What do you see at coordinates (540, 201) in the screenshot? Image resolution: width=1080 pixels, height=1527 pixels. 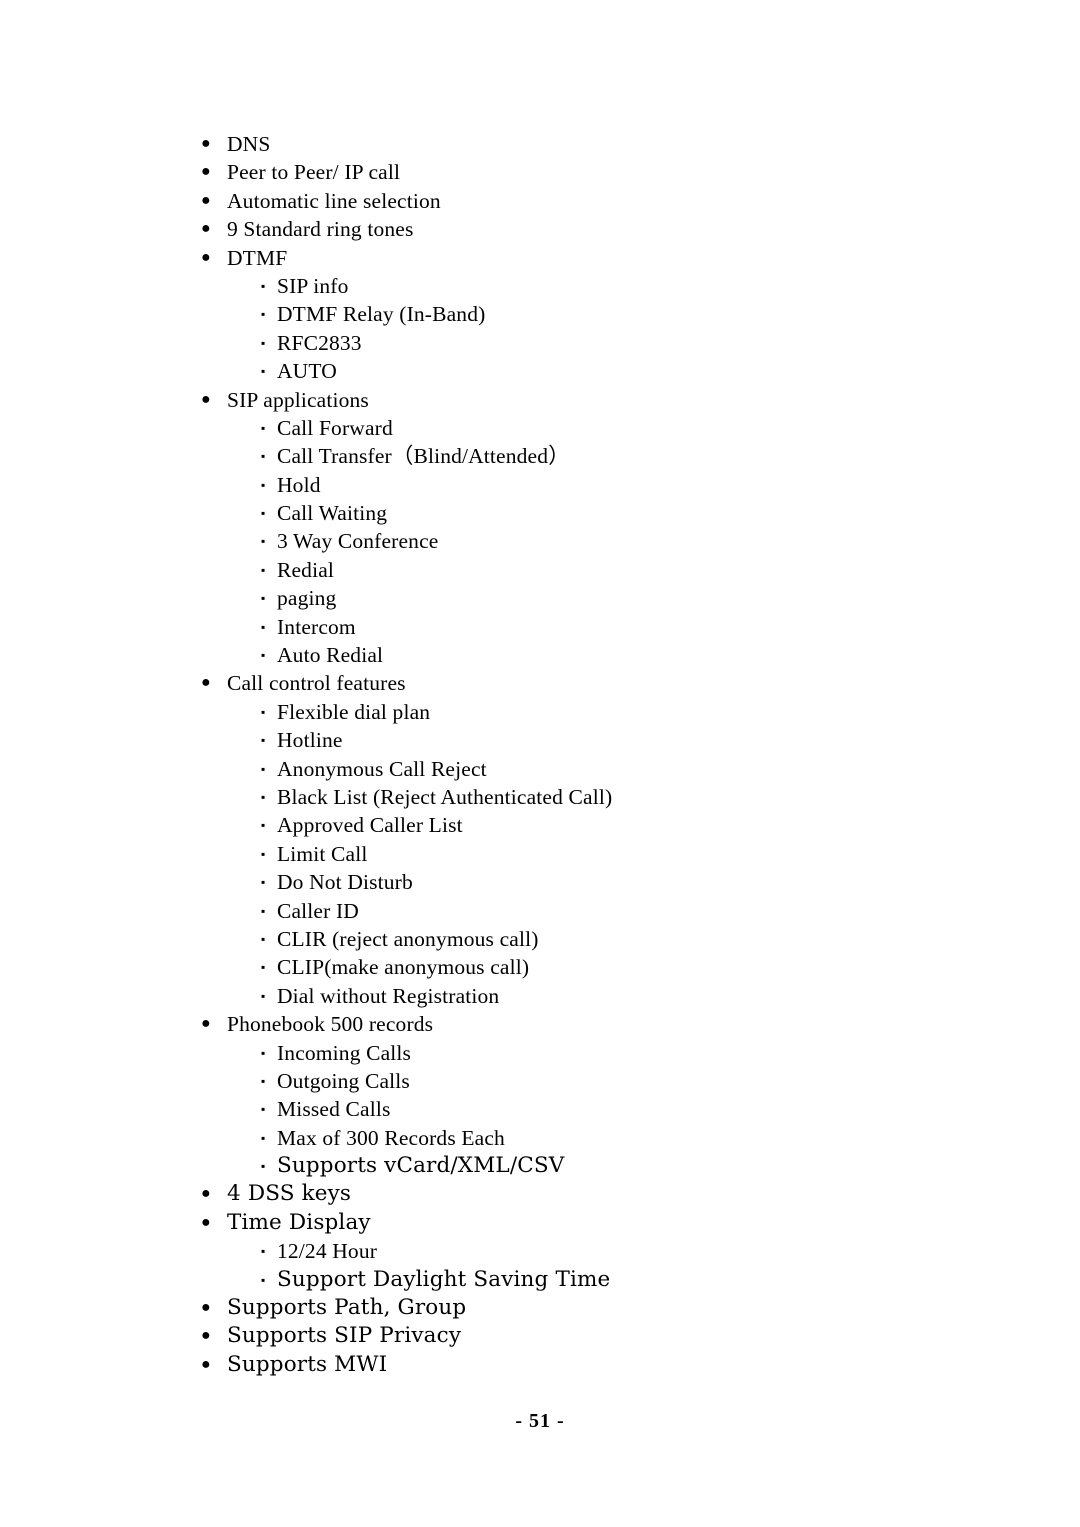 I see `spec-item-level1: ● Automatic line selection` at bounding box center [540, 201].